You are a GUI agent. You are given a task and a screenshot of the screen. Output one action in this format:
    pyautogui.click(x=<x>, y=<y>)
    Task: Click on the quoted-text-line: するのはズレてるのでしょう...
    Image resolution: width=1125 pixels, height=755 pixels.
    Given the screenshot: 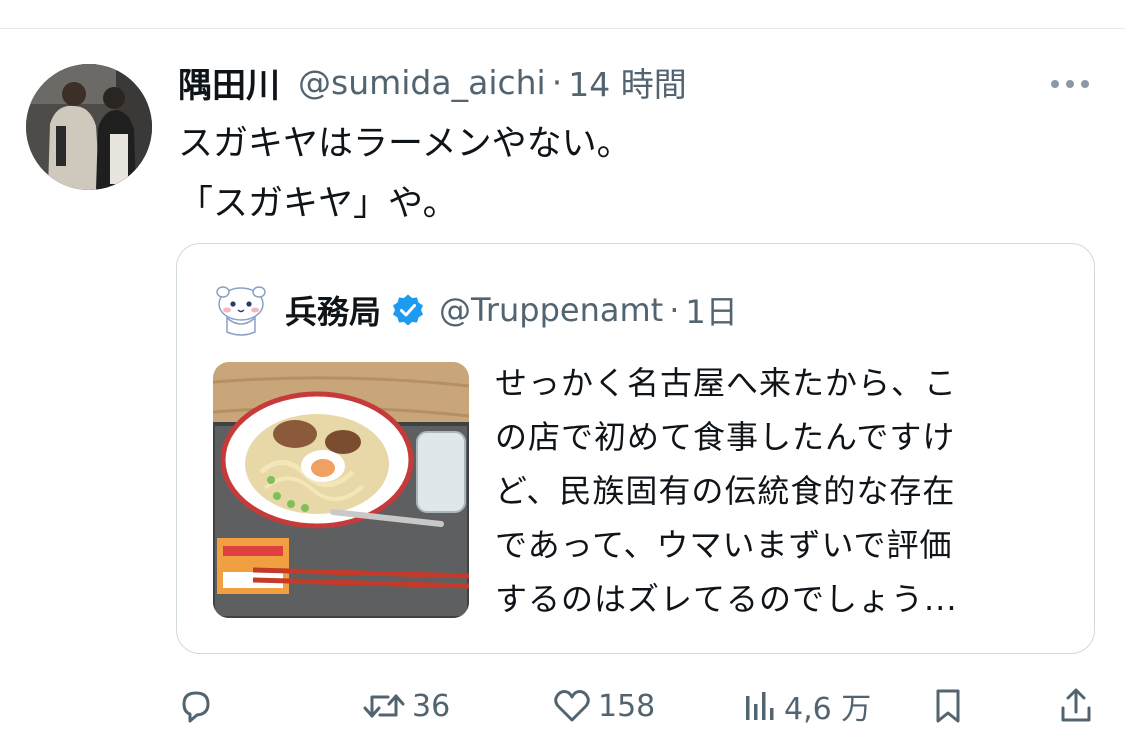 What is the action you would take?
    pyautogui.click(x=726, y=599)
    